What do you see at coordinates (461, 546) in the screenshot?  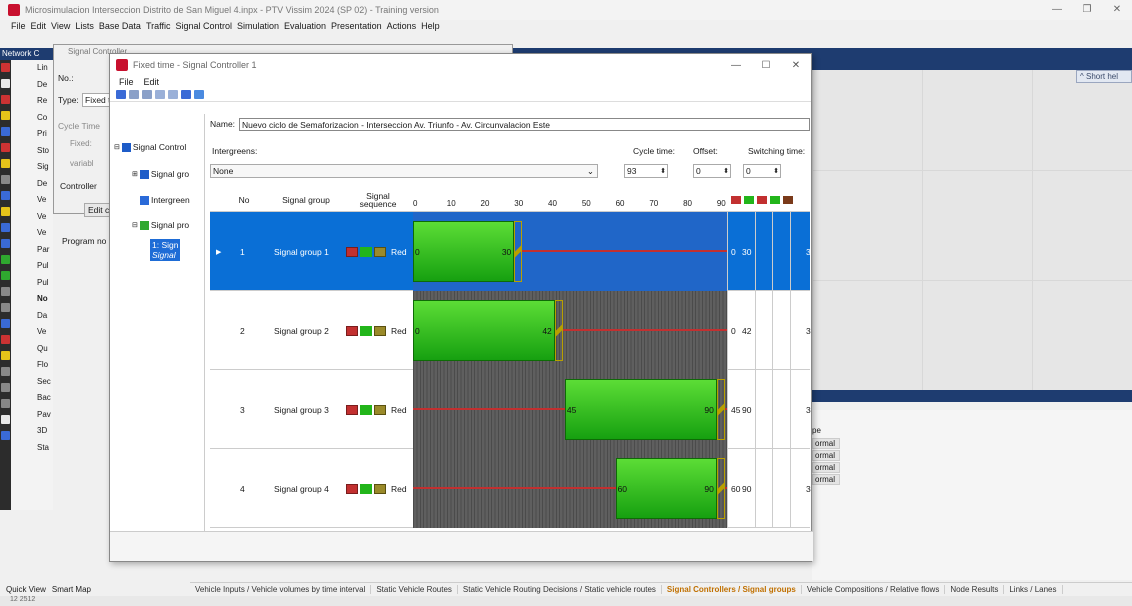 I see `horizontal-scrollbar` at bounding box center [461, 546].